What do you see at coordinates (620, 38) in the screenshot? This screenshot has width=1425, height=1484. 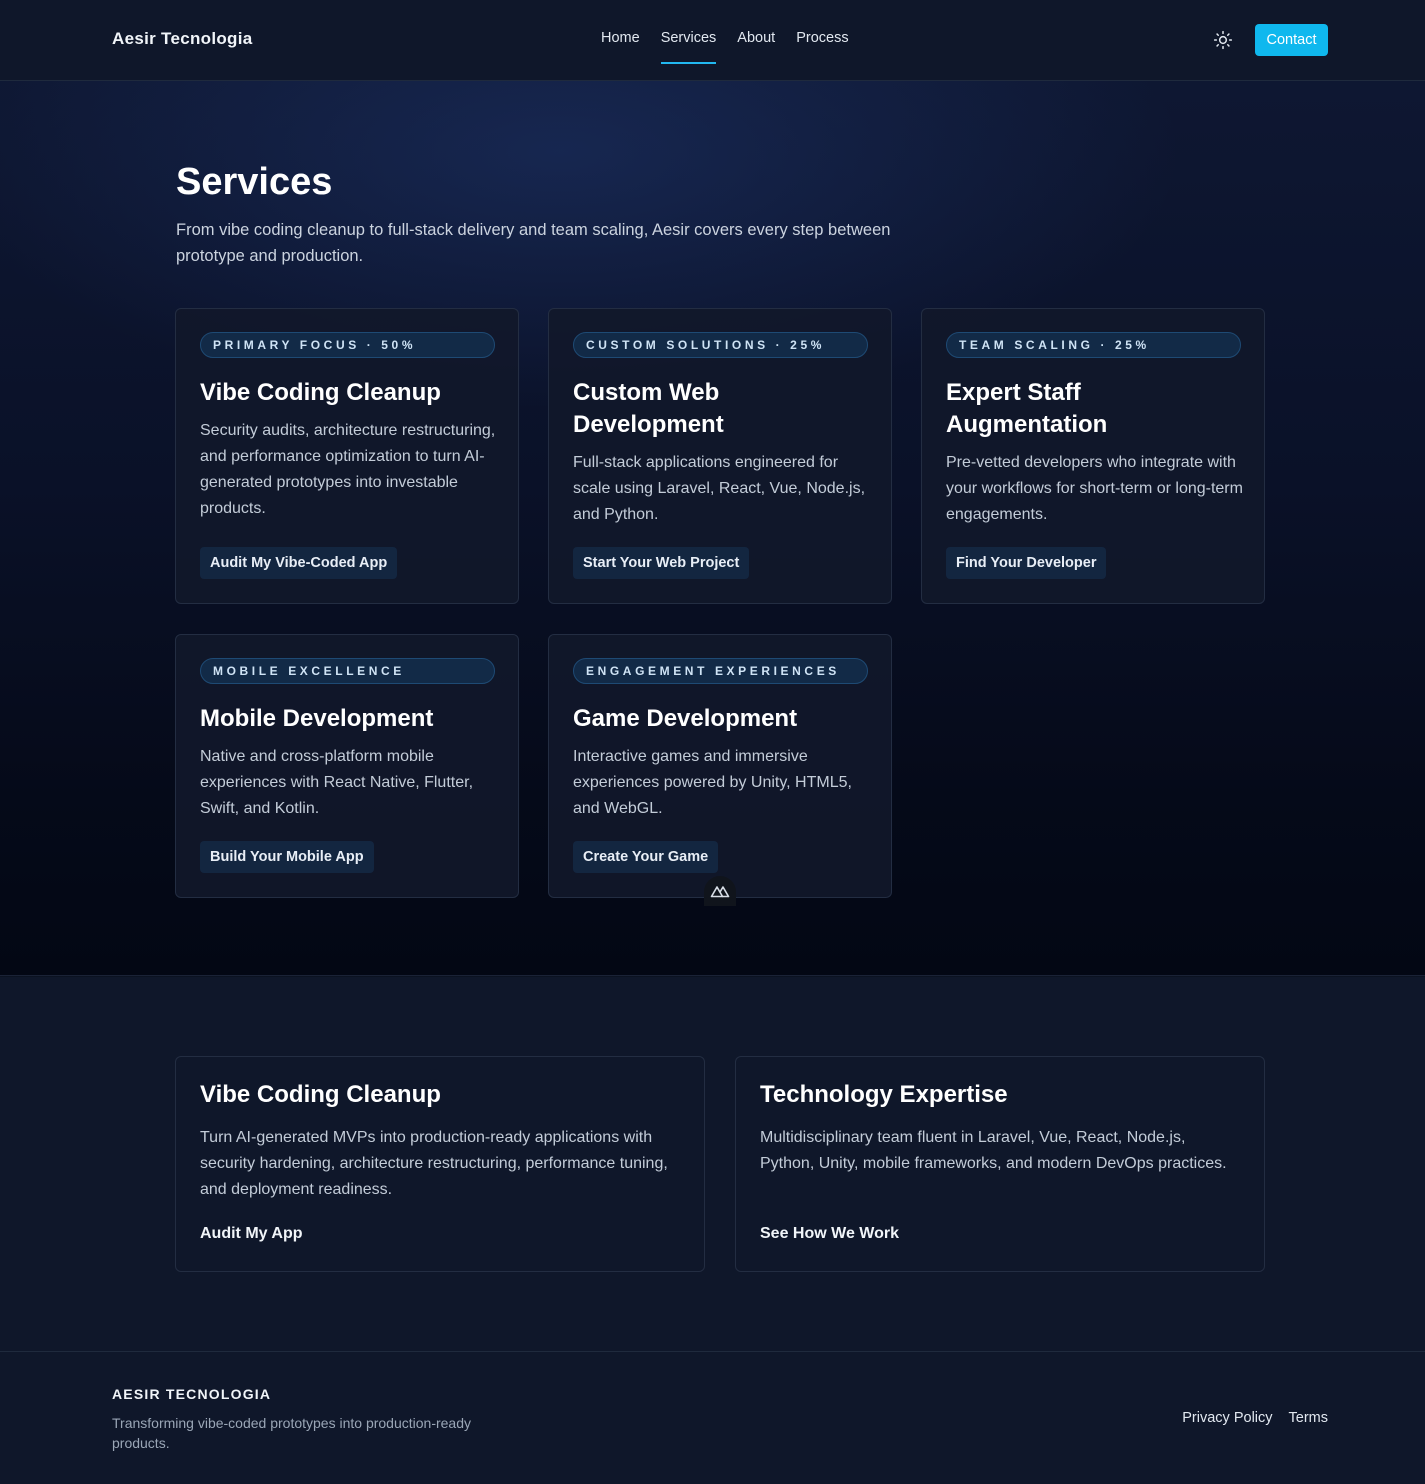 I see `nav-home: Home` at bounding box center [620, 38].